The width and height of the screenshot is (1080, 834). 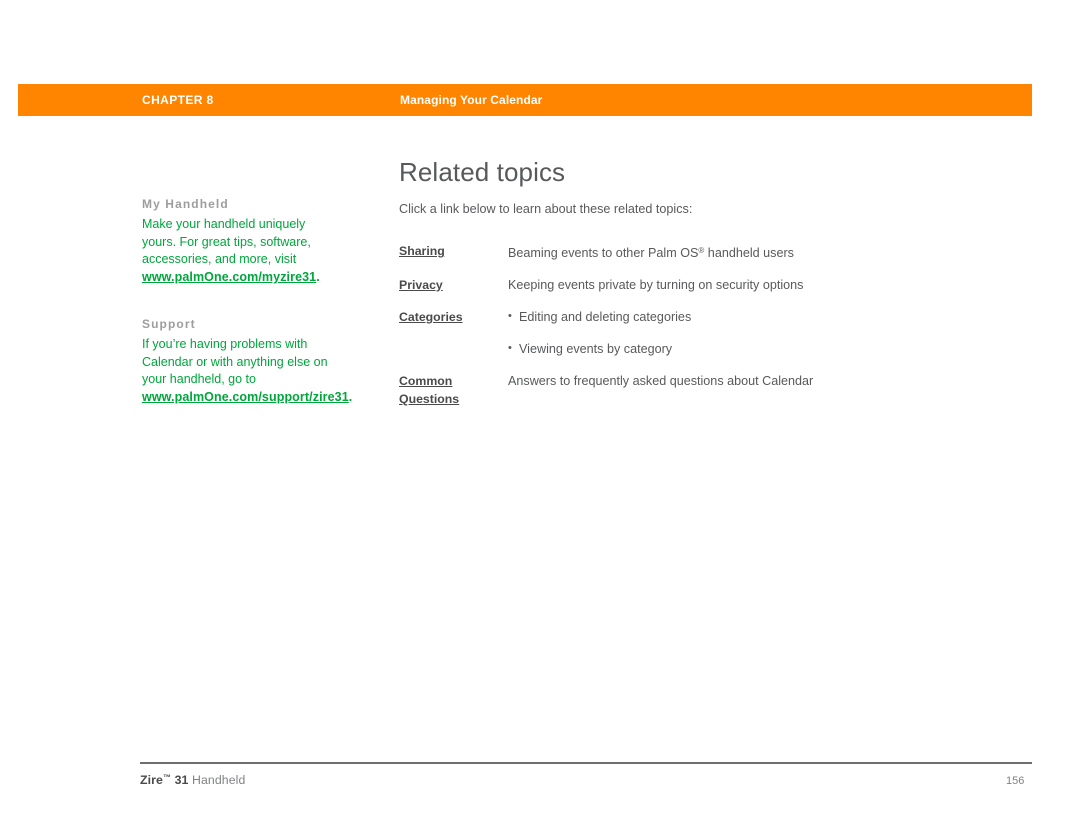 I want to click on sidebar-heading-my-handheld: My Handheld, so click(x=185, y=204).